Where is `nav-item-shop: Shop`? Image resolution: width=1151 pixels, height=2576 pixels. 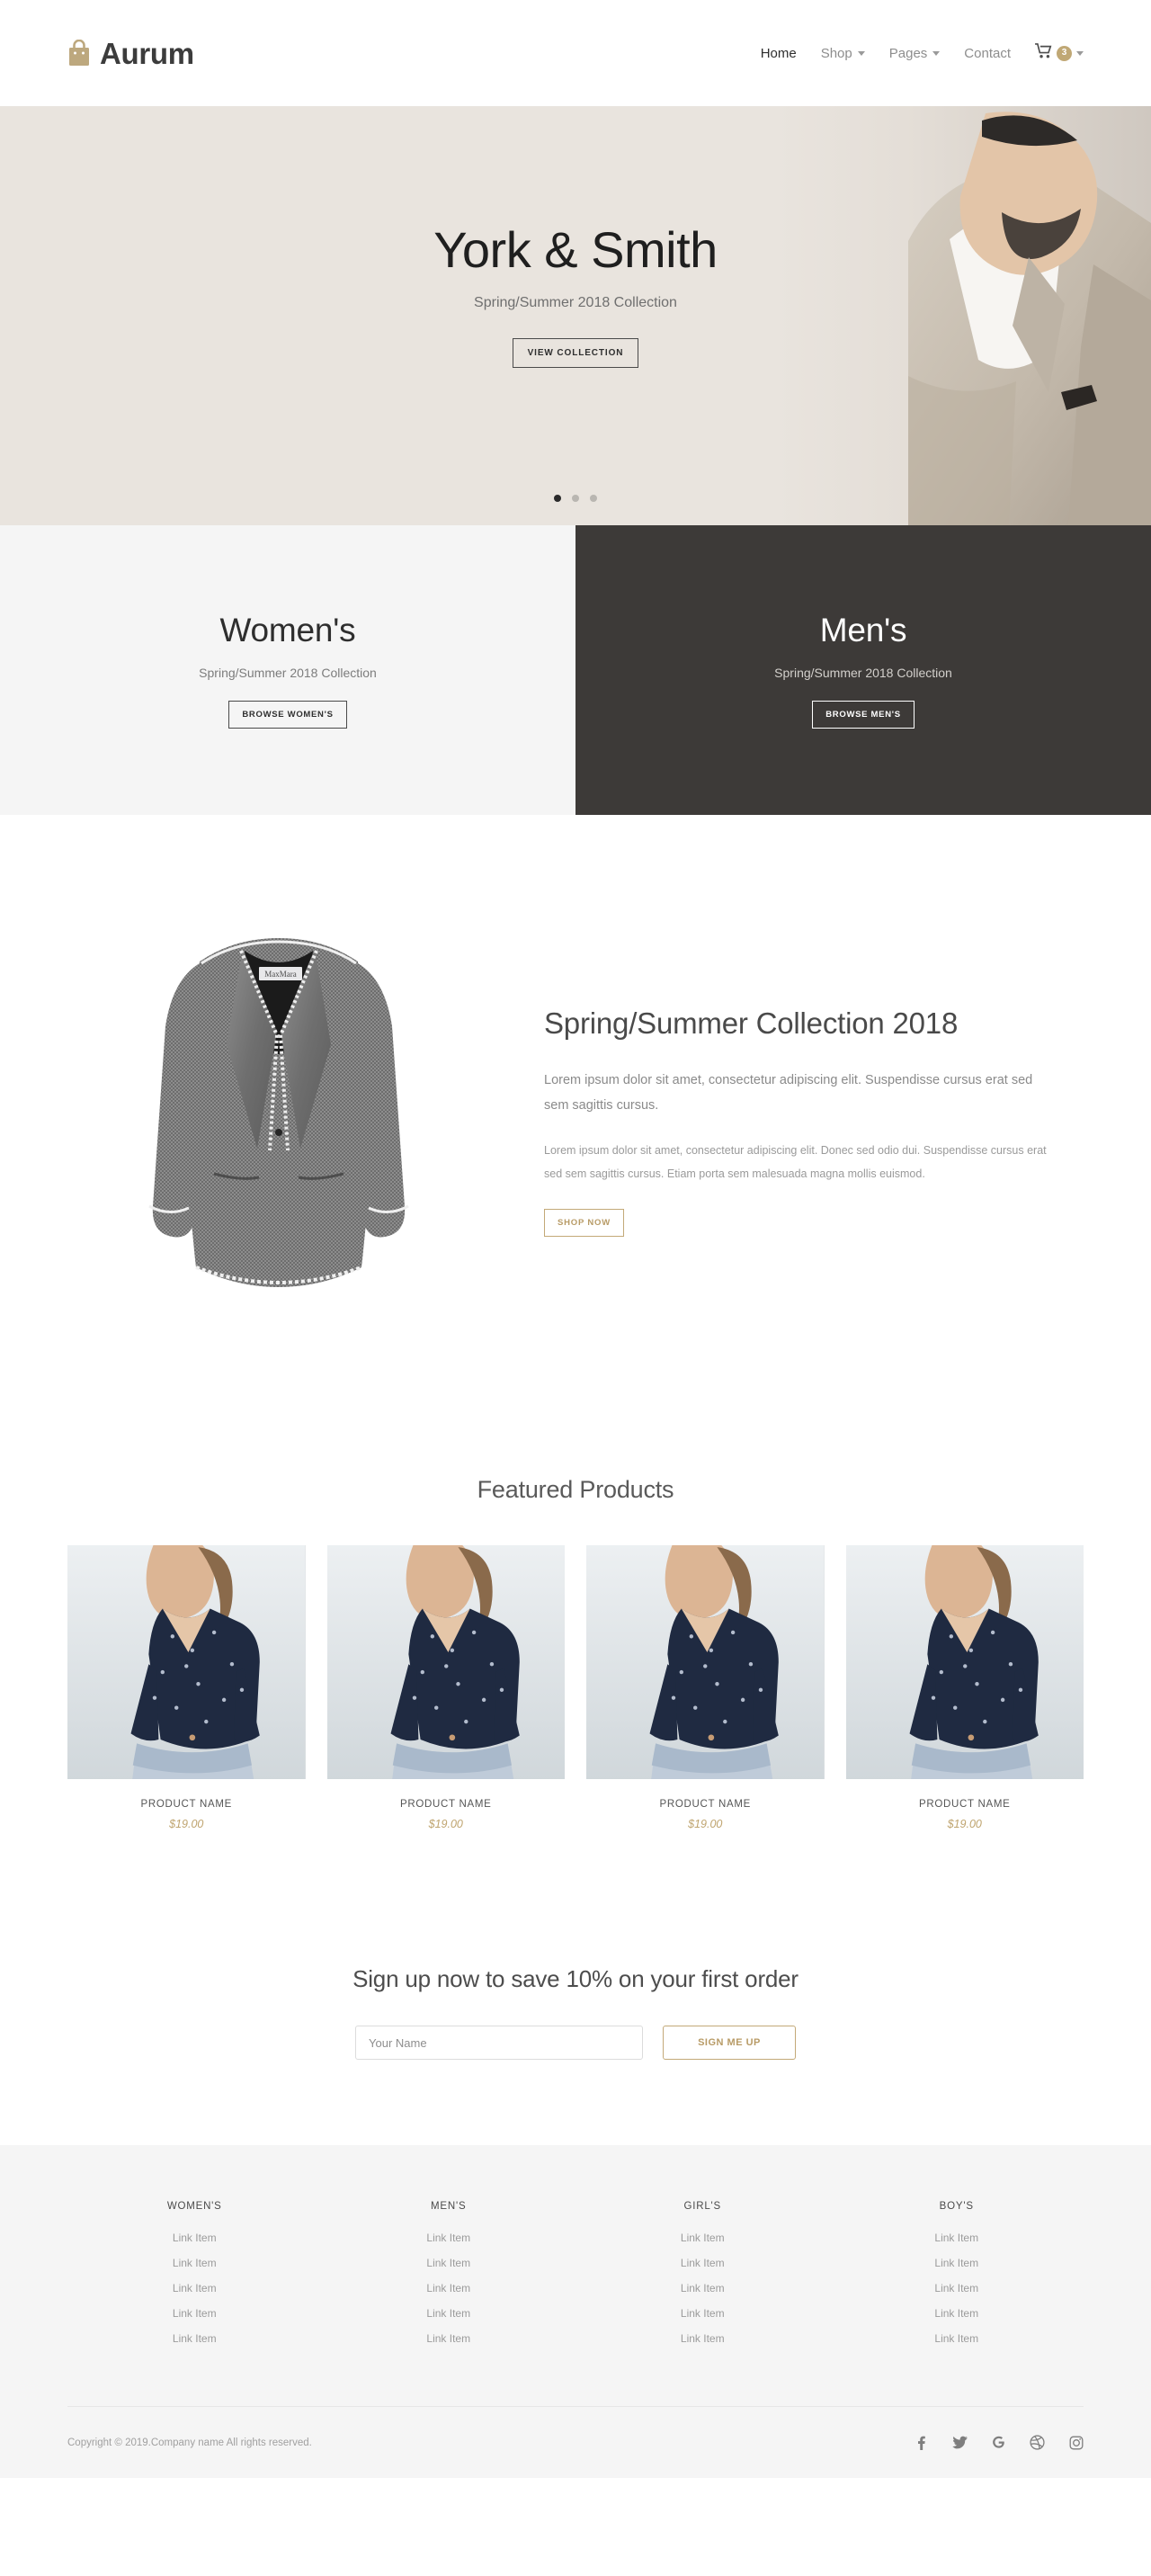 nav-item-shop: Shop is located at coordinates (843, 53).